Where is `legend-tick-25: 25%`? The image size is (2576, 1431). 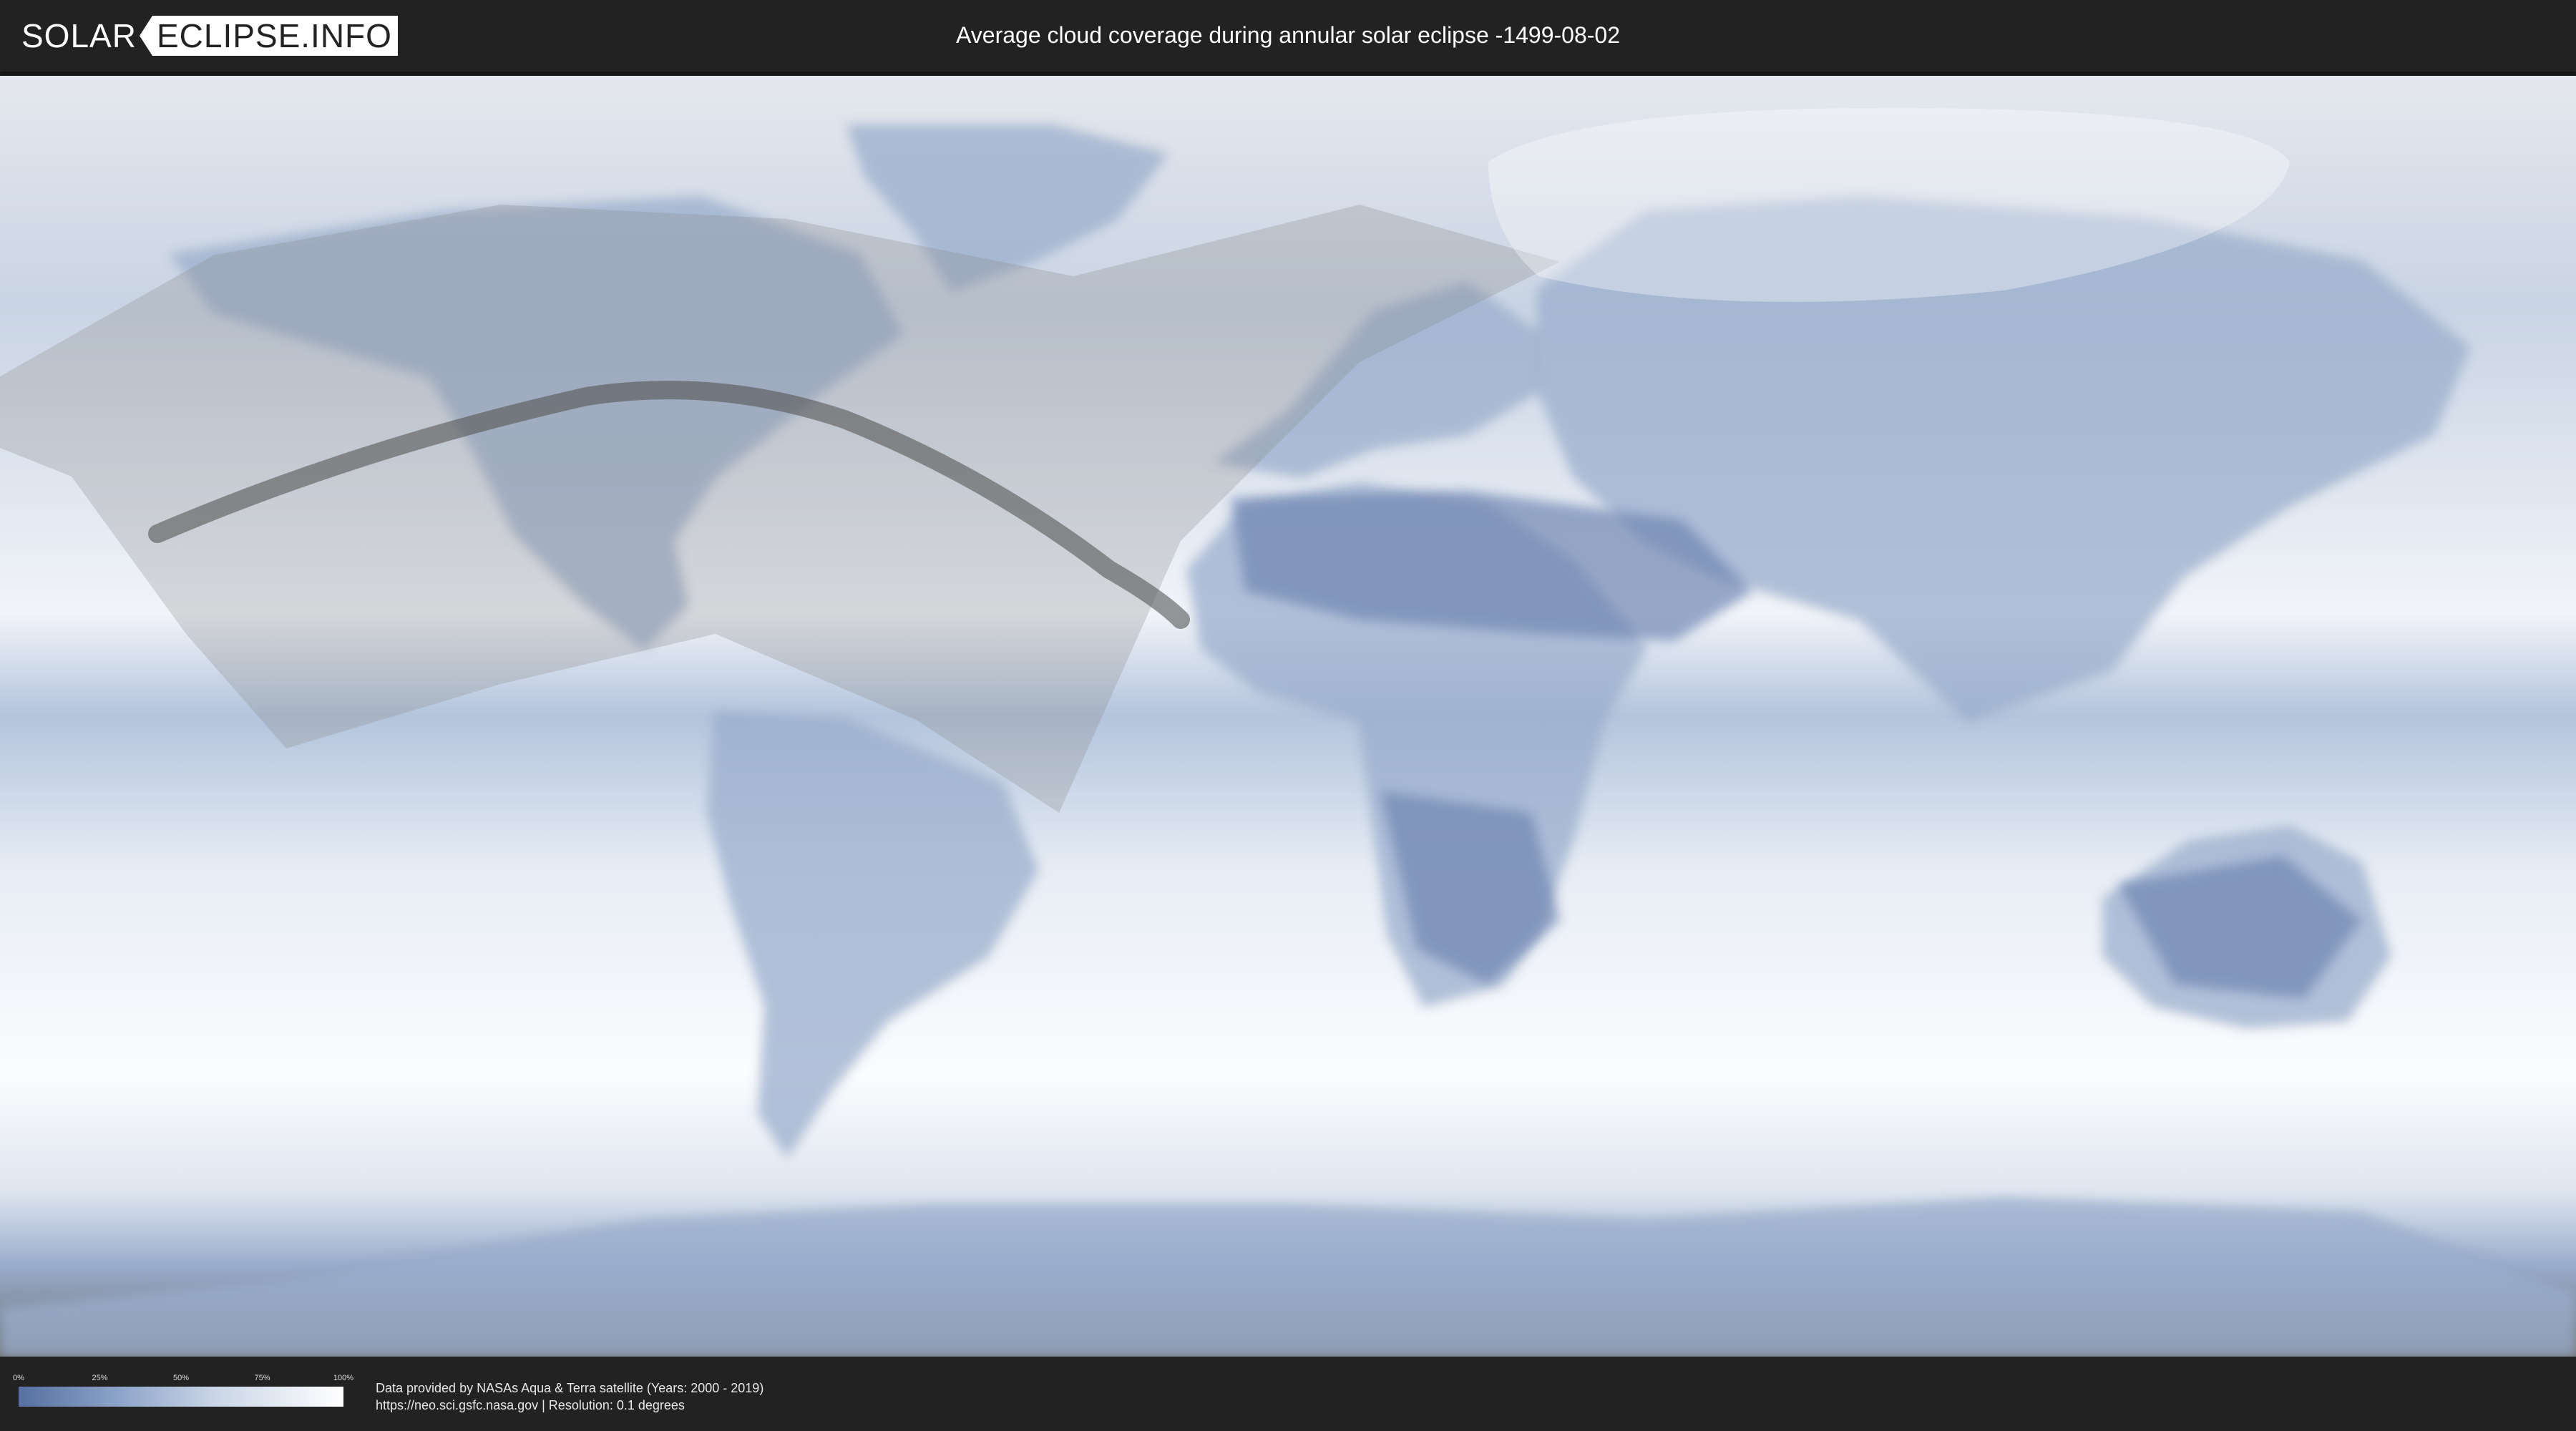
legend-tick-25: 25% is located at coordinates (100, 1378).